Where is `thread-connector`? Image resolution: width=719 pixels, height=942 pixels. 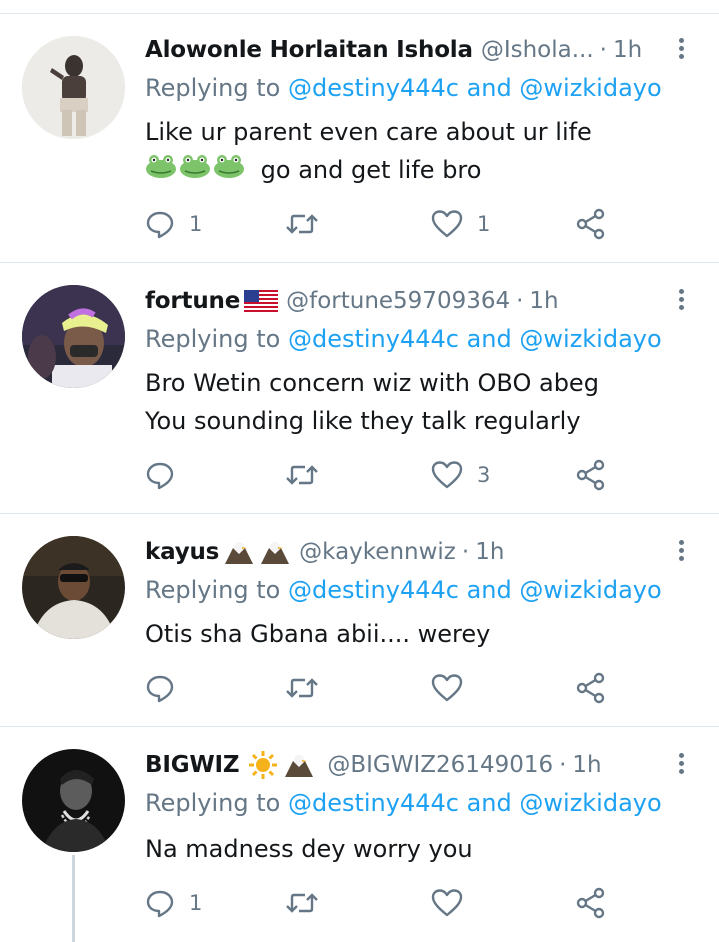 thread-connector is located at coordinates (73, 898).